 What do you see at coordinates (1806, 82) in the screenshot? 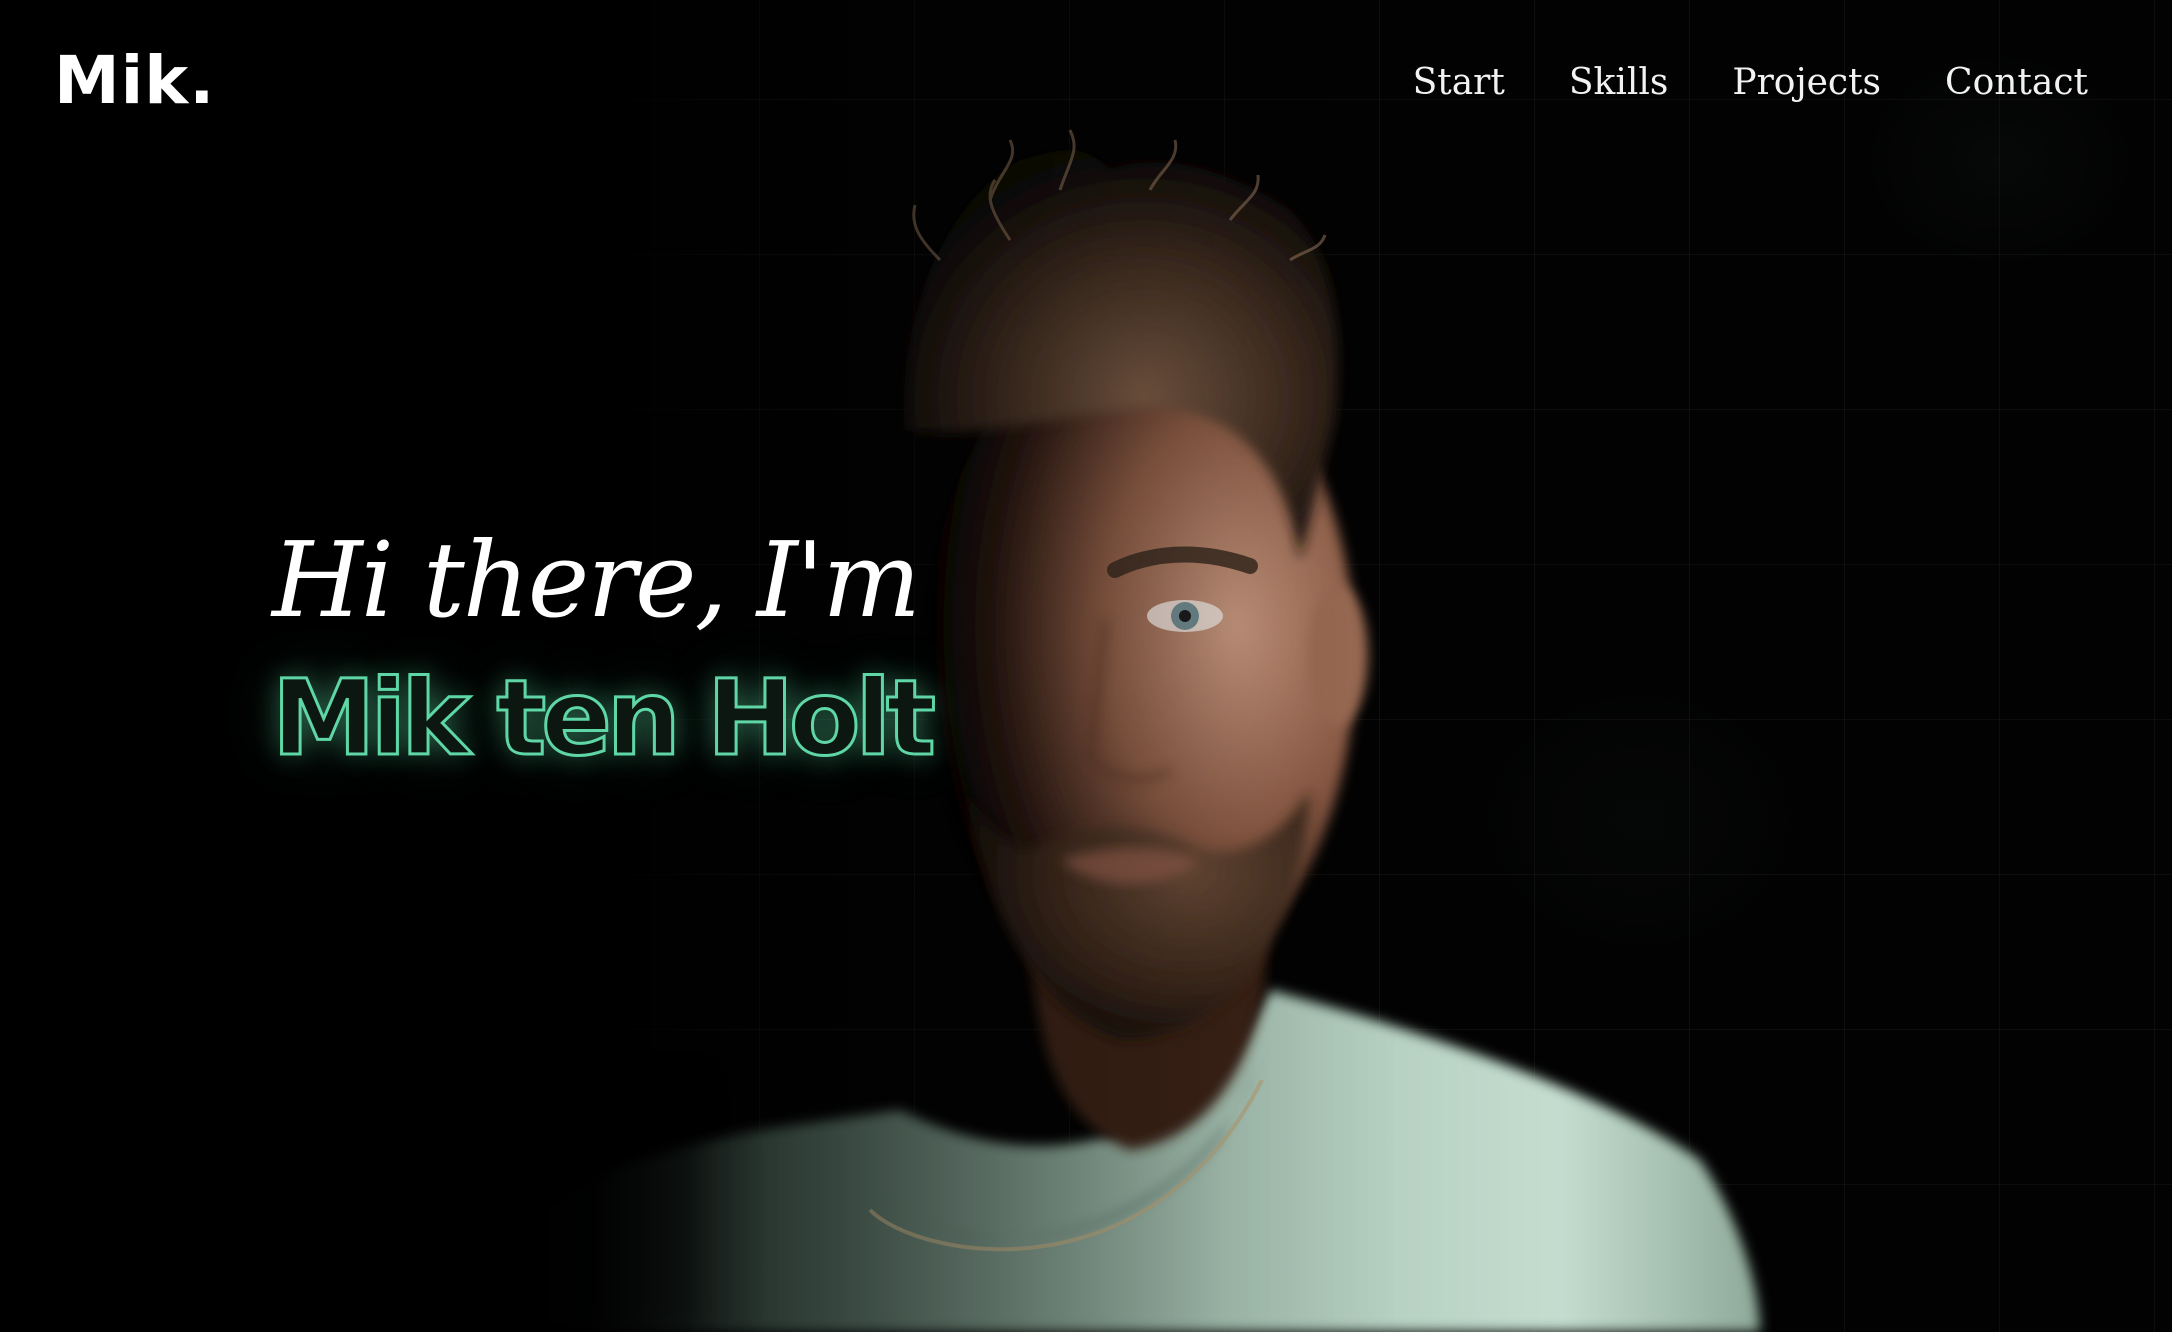
I see `nav-link-projects: Projects` at bounding box center [1806, 82].